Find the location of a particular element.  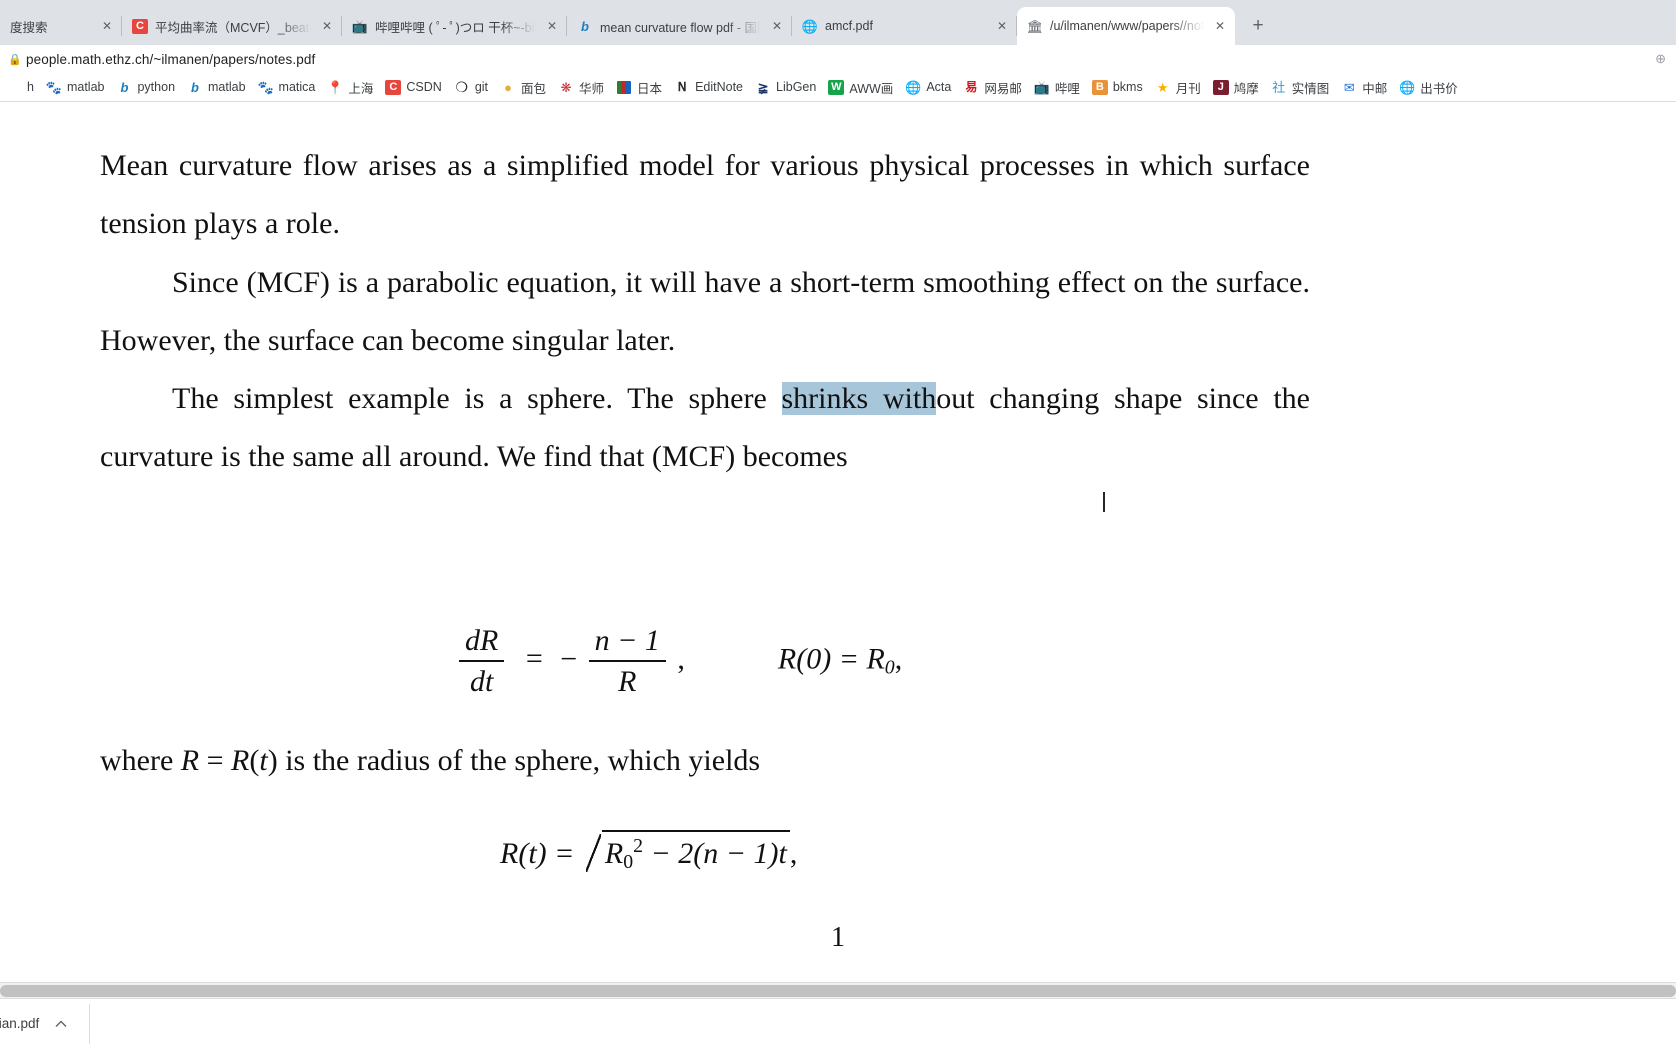

tab-title: mean curvature flow pdf - 国际 is located at coordinates (680, 27).